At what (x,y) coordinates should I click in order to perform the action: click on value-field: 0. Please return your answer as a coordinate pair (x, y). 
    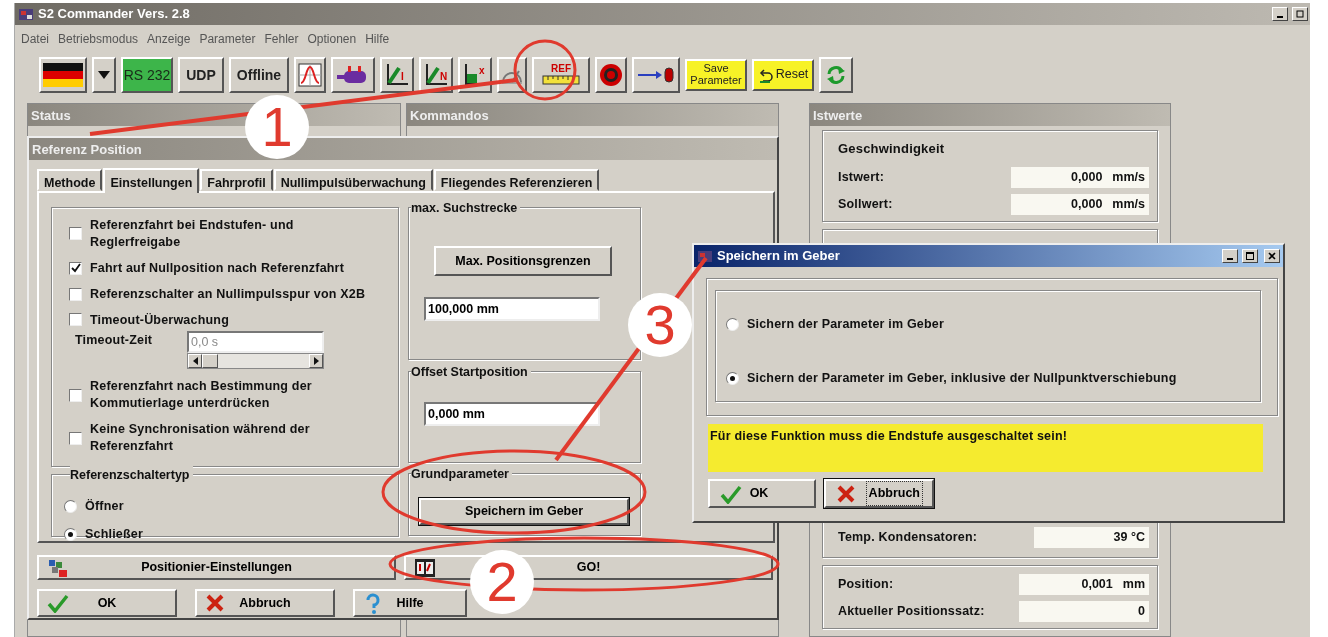
    Looking at the image, I should click on (1084, 611).